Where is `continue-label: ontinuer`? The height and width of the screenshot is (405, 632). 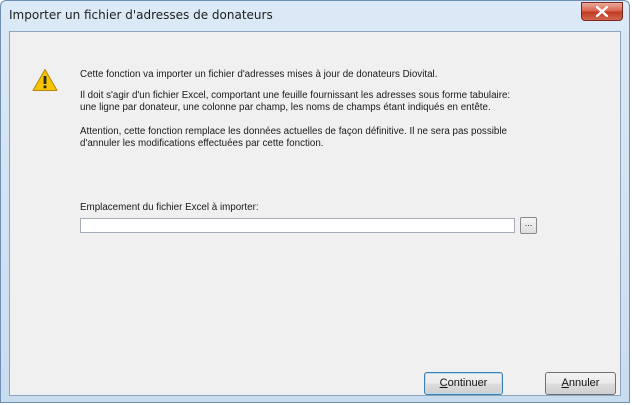
continue-label: ontinuer is located at coordinates (467, 383).